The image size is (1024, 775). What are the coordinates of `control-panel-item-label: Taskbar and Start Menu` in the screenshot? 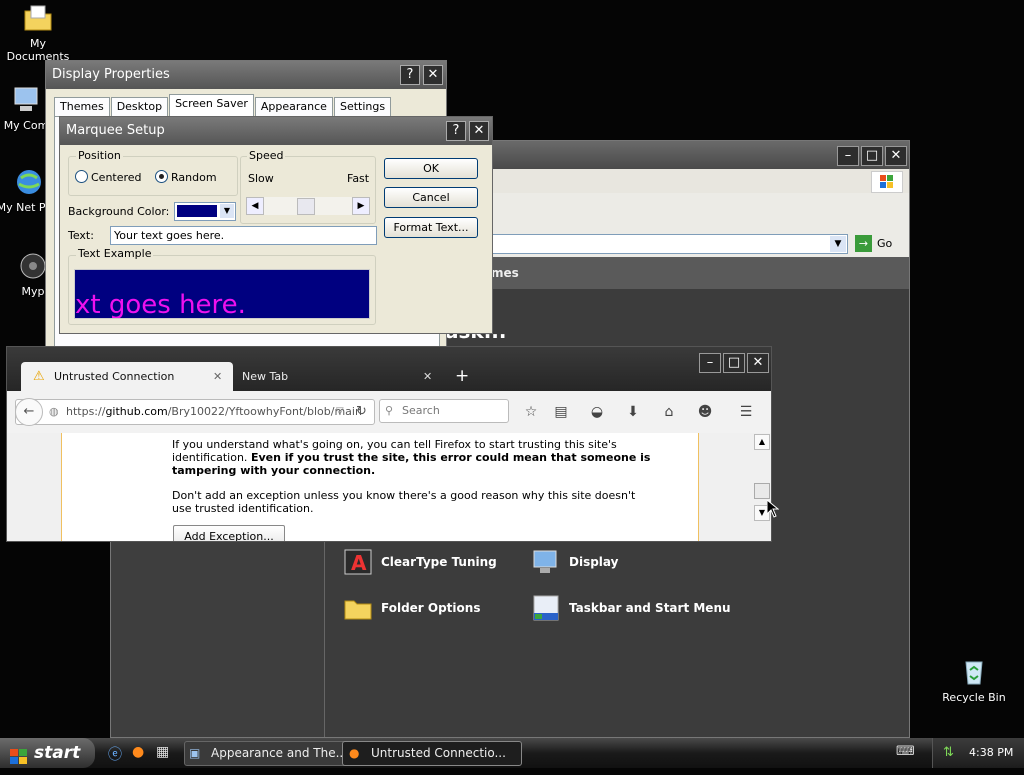 It's located at (650, 608).